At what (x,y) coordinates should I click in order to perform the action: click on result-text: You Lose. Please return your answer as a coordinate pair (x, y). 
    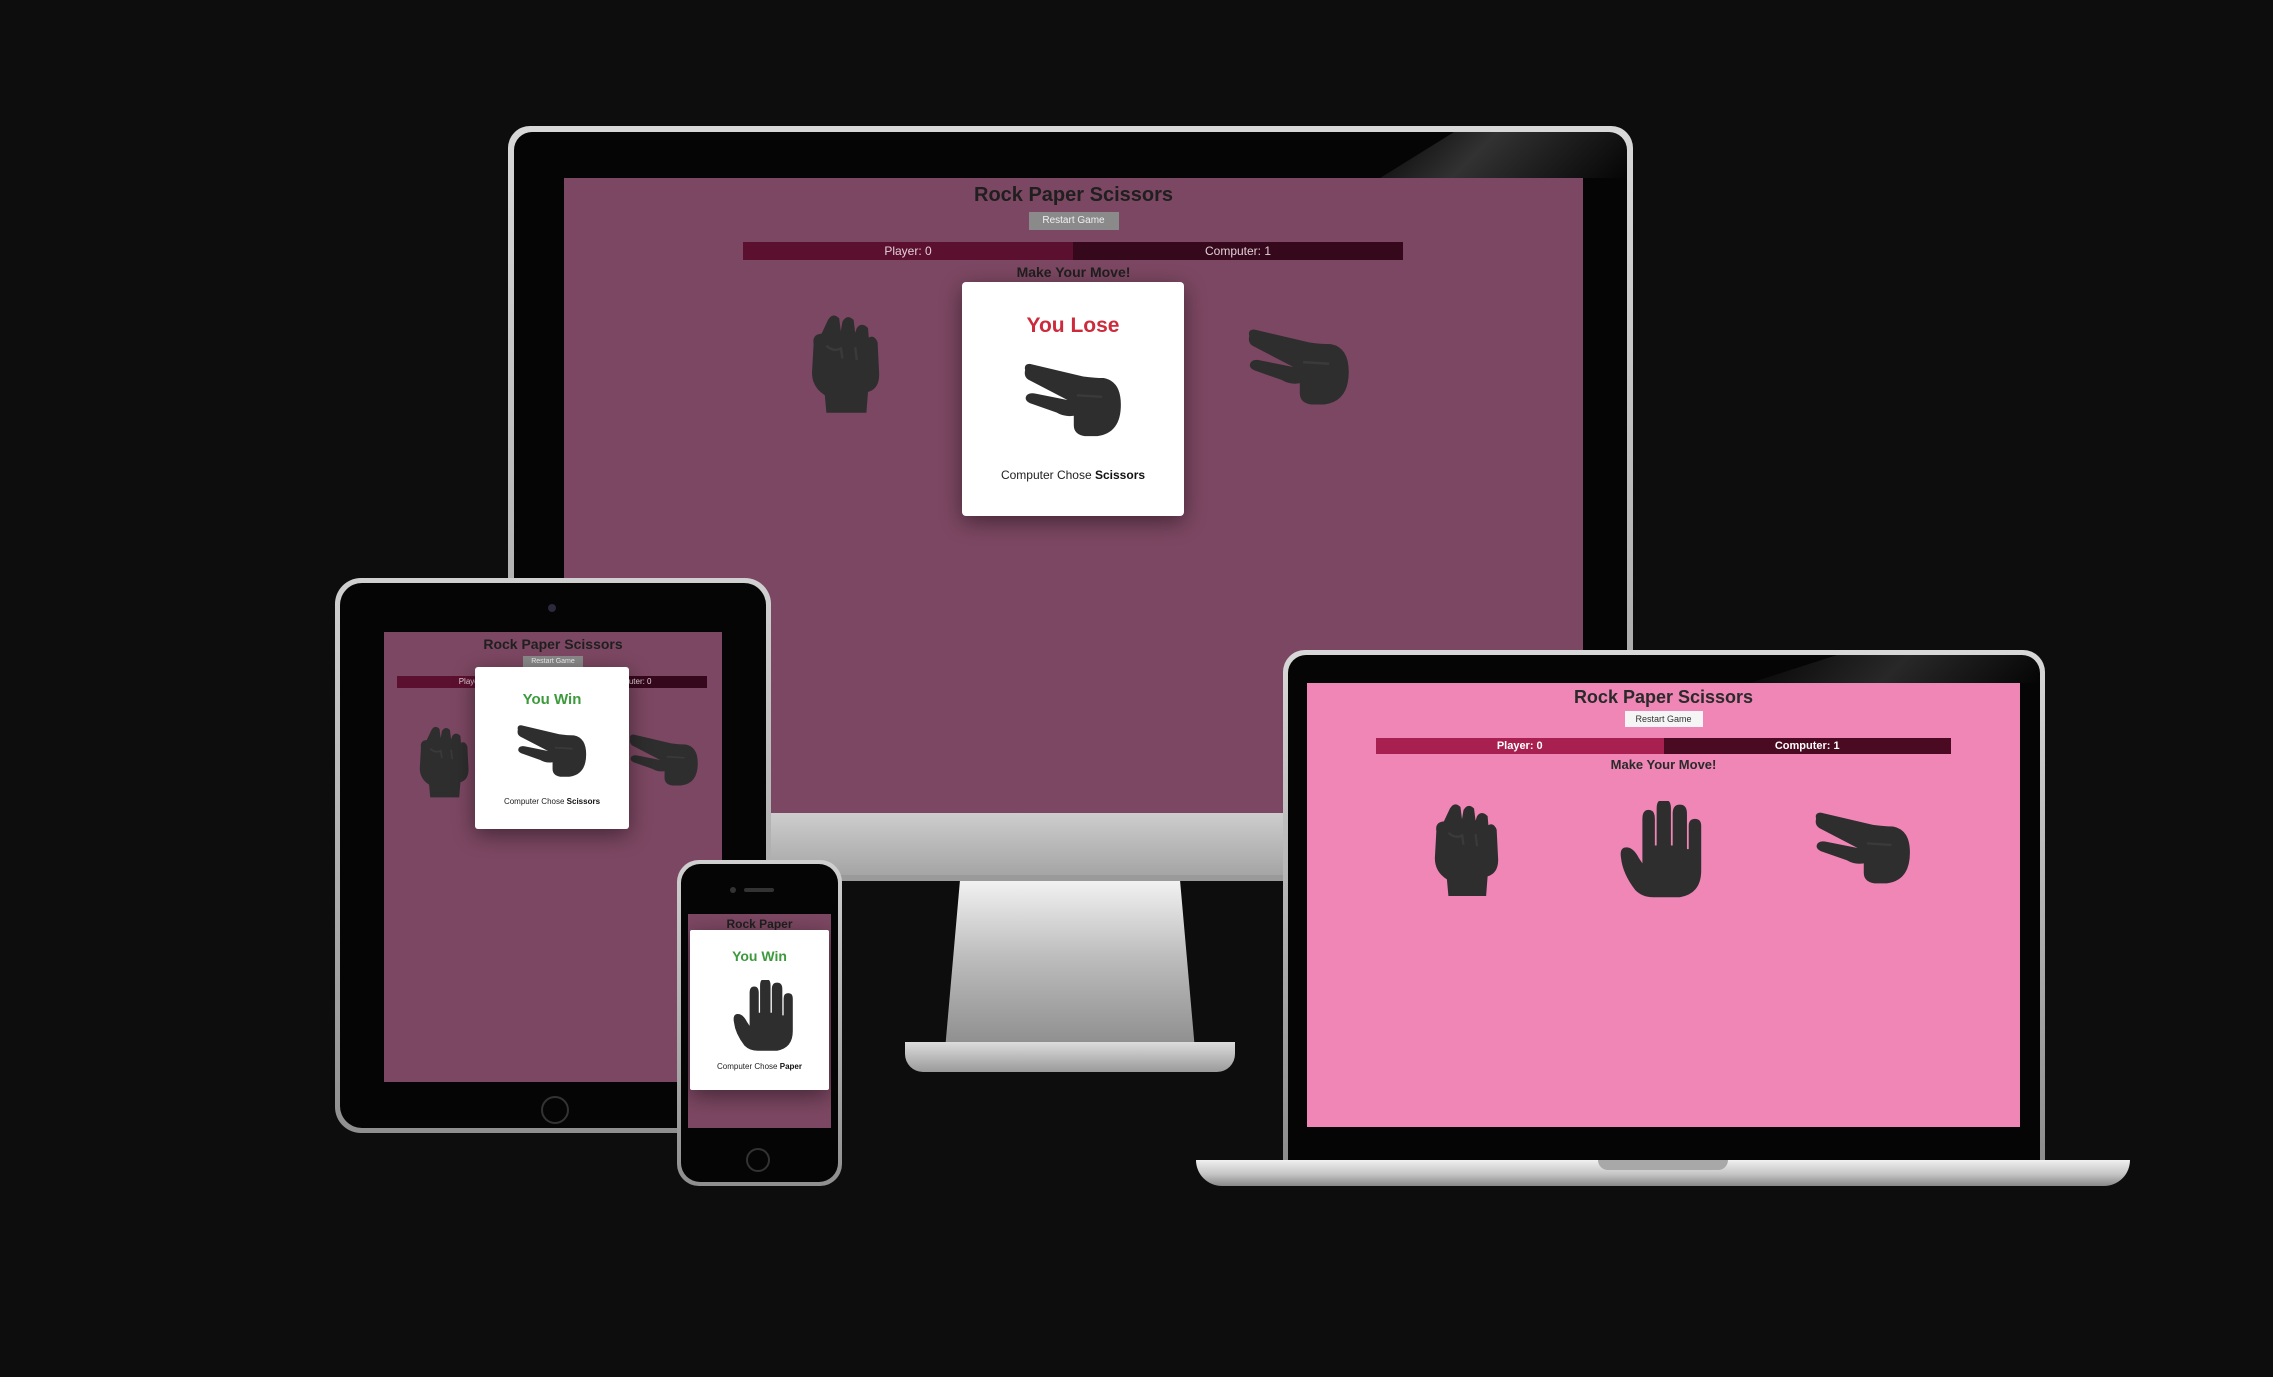
    Looking at the image, I should click on (1073, 325).